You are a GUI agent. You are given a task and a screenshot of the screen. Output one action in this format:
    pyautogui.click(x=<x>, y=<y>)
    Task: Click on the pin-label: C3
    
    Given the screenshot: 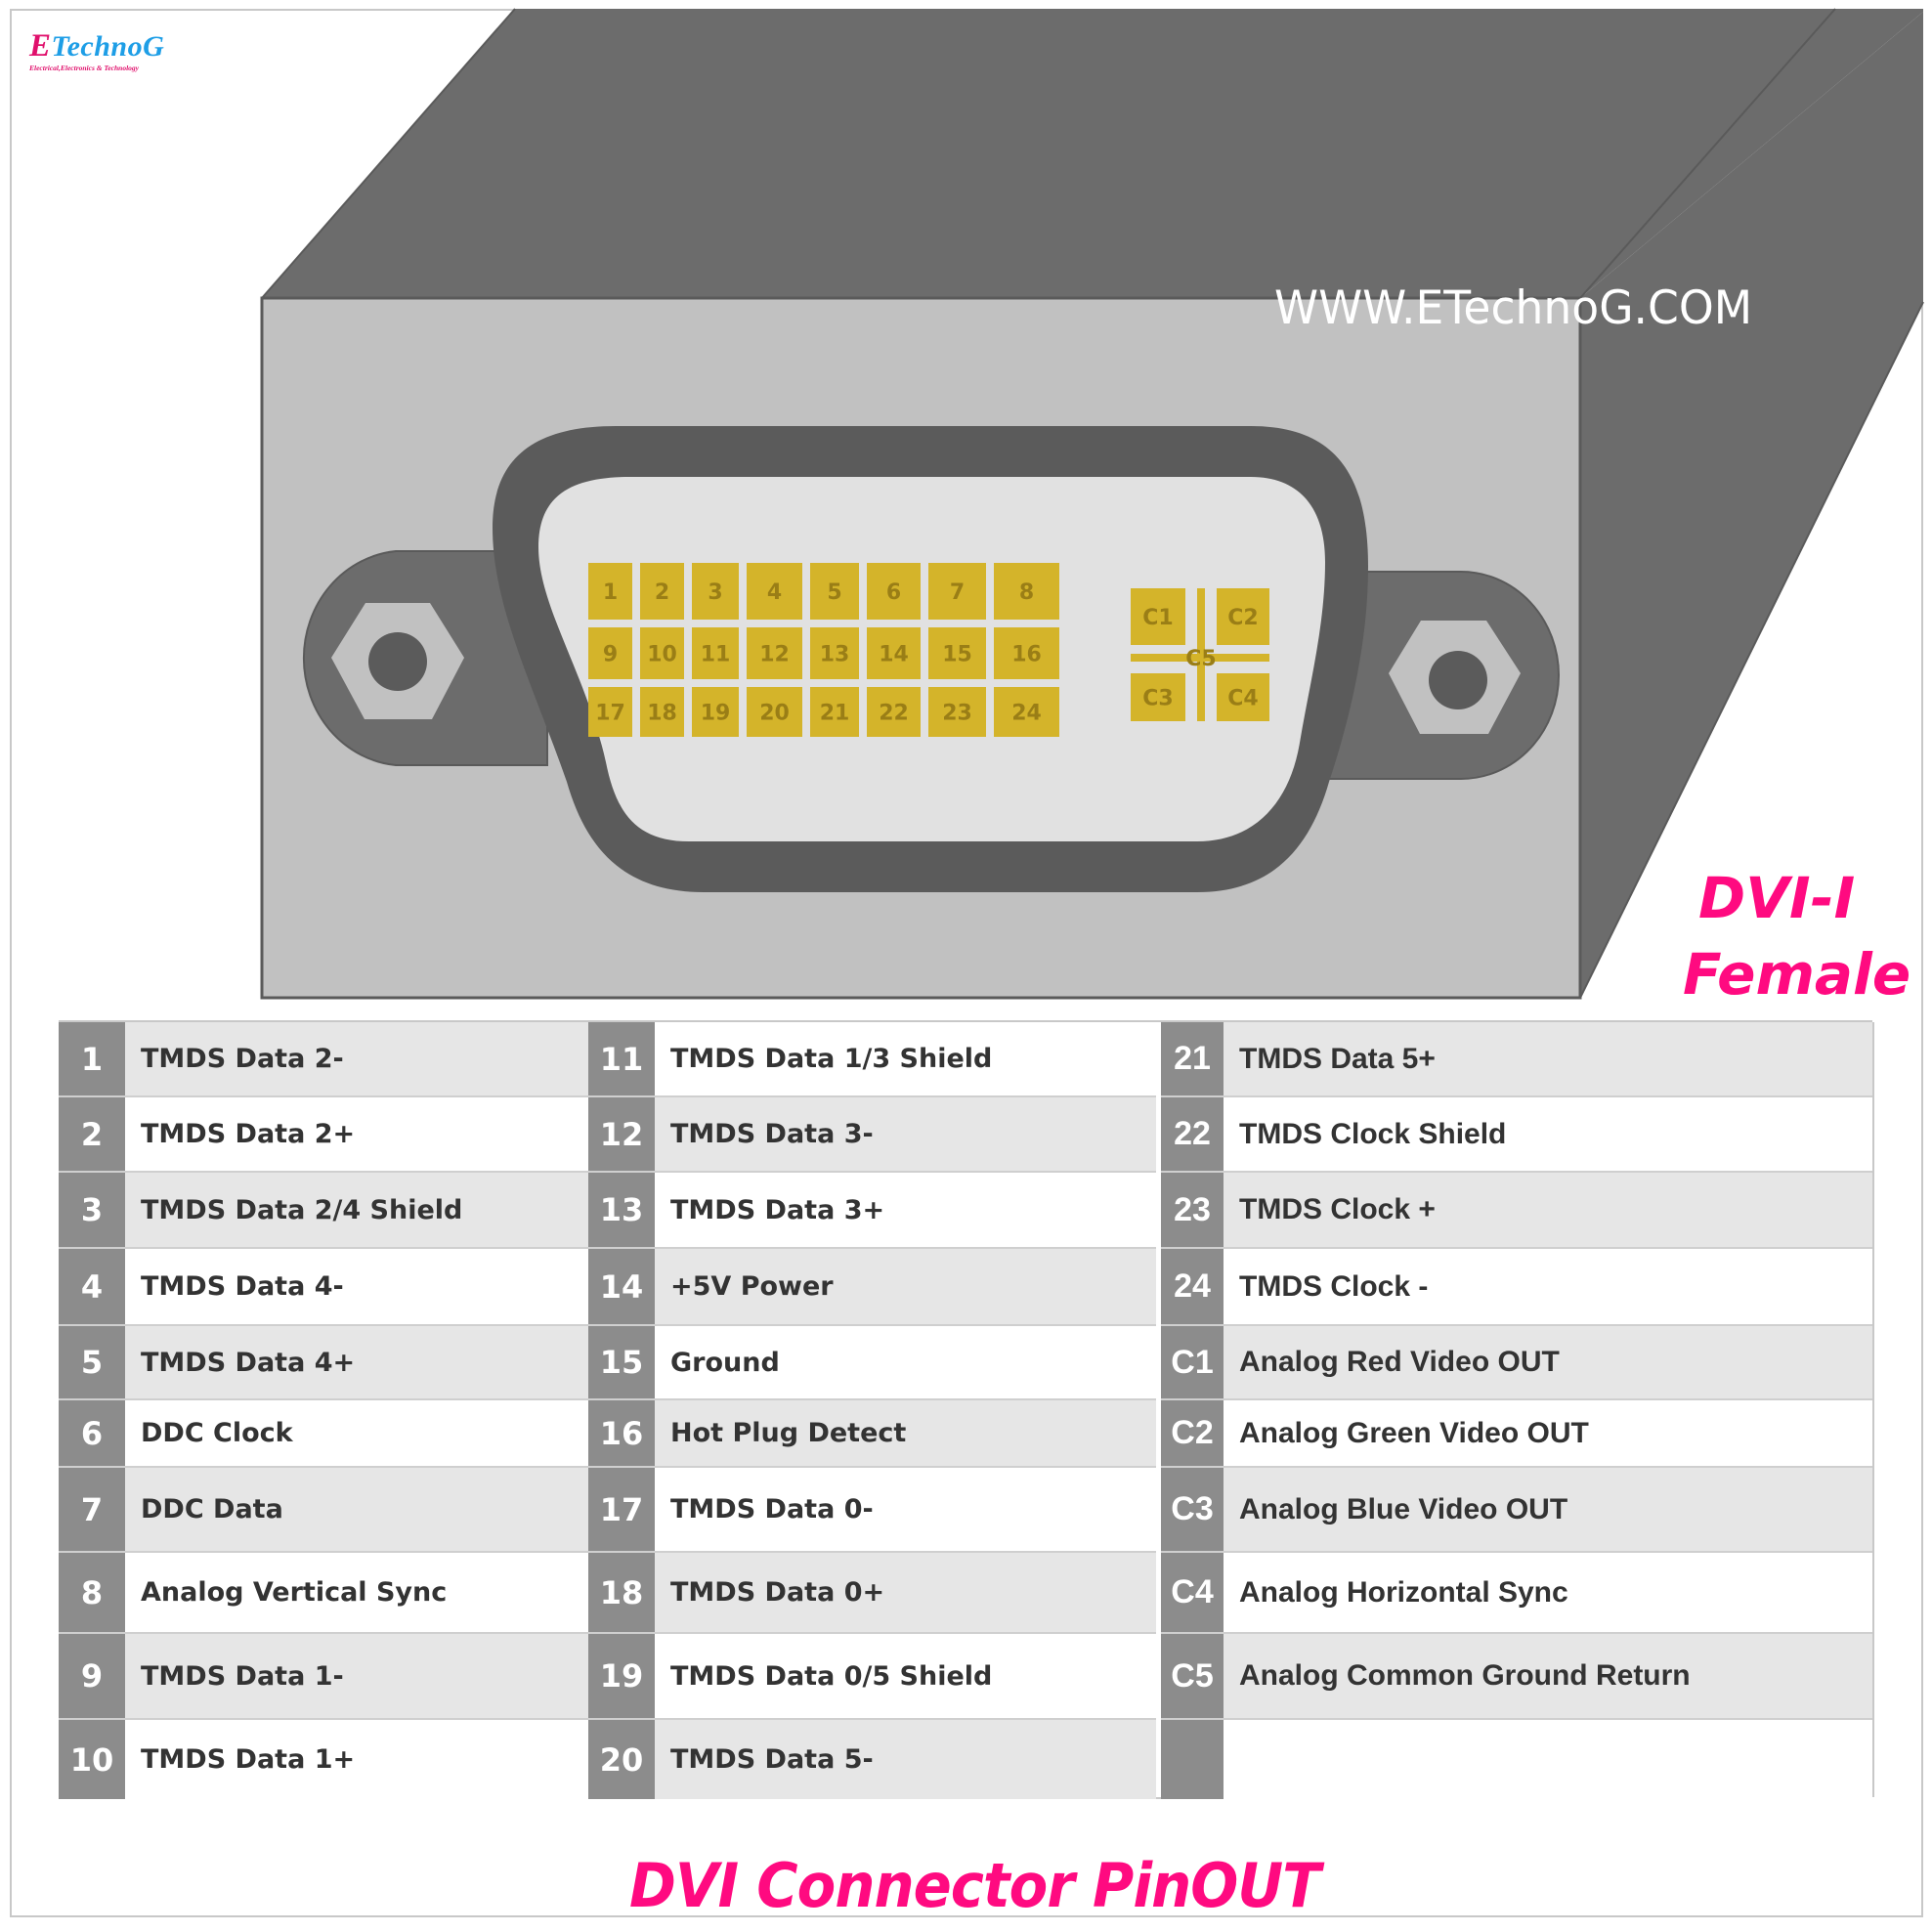 What is the action you would take?
    pyautogui.click(x=1157, y=699)
    